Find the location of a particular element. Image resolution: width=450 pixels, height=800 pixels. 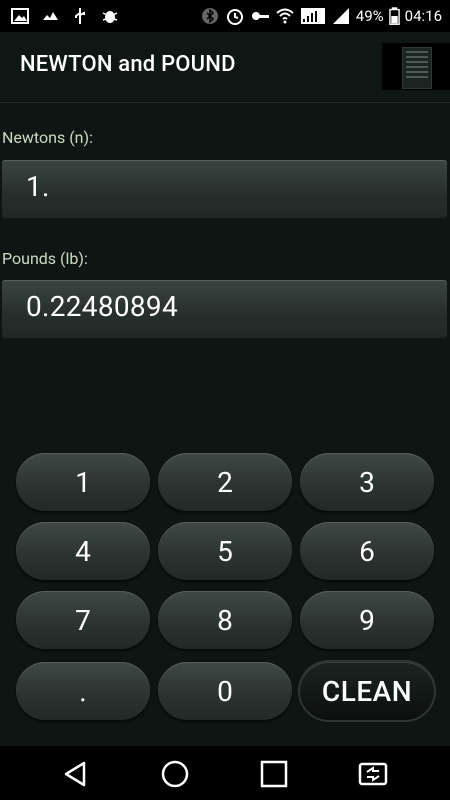

key-8: 8 is located at coordinates (225, 620).